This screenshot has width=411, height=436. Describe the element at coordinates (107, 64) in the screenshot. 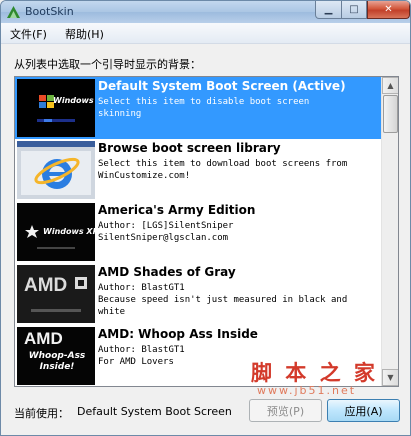

I see `instruction-label: 从列表中选取一个引导时显示的背景：` at that location.